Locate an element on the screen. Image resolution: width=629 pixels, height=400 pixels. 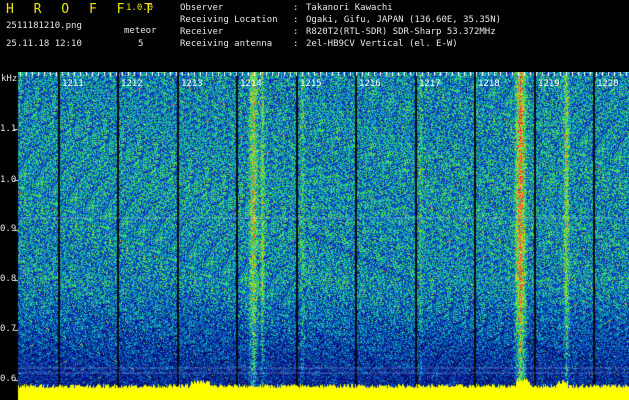
observer-colon: : is located at coordinates (296, 8).